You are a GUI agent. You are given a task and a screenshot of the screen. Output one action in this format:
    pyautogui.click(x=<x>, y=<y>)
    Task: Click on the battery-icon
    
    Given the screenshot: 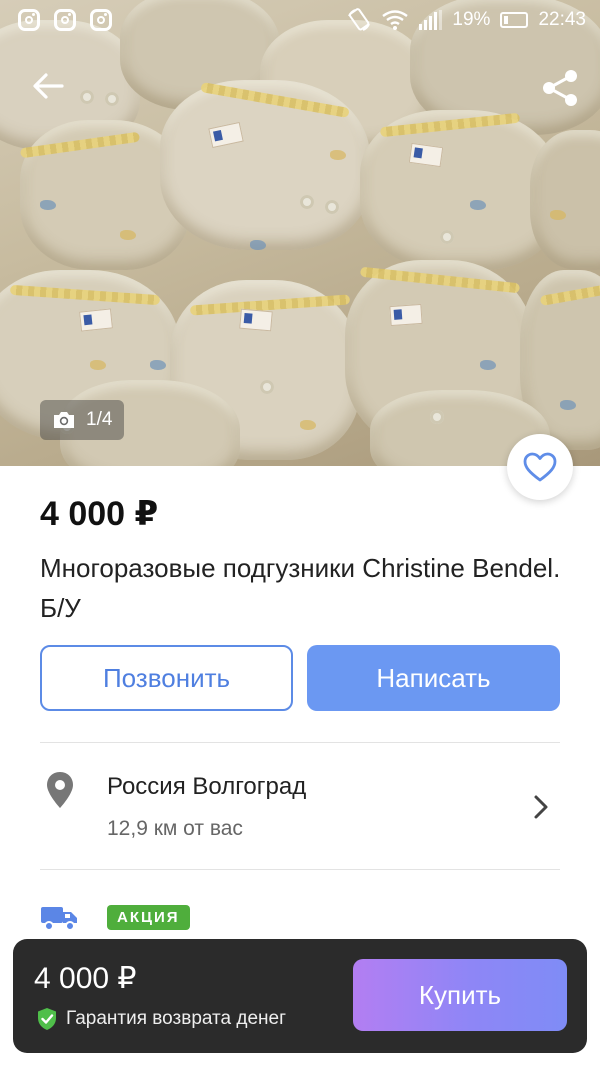 What is the action you would take?
    pyautogui.click(x=514, y=20)
    